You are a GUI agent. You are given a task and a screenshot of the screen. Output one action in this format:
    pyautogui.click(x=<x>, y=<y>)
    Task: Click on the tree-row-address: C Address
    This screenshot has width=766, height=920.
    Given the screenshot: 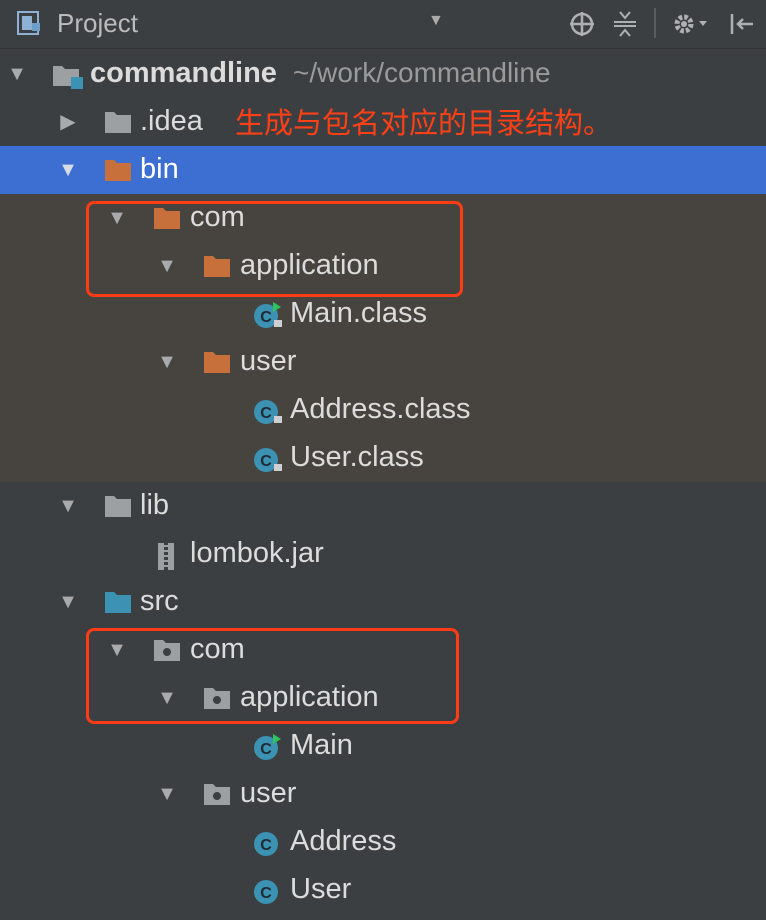 What is the action you would take?
    pyautogui.click(x=383, y=842)
    